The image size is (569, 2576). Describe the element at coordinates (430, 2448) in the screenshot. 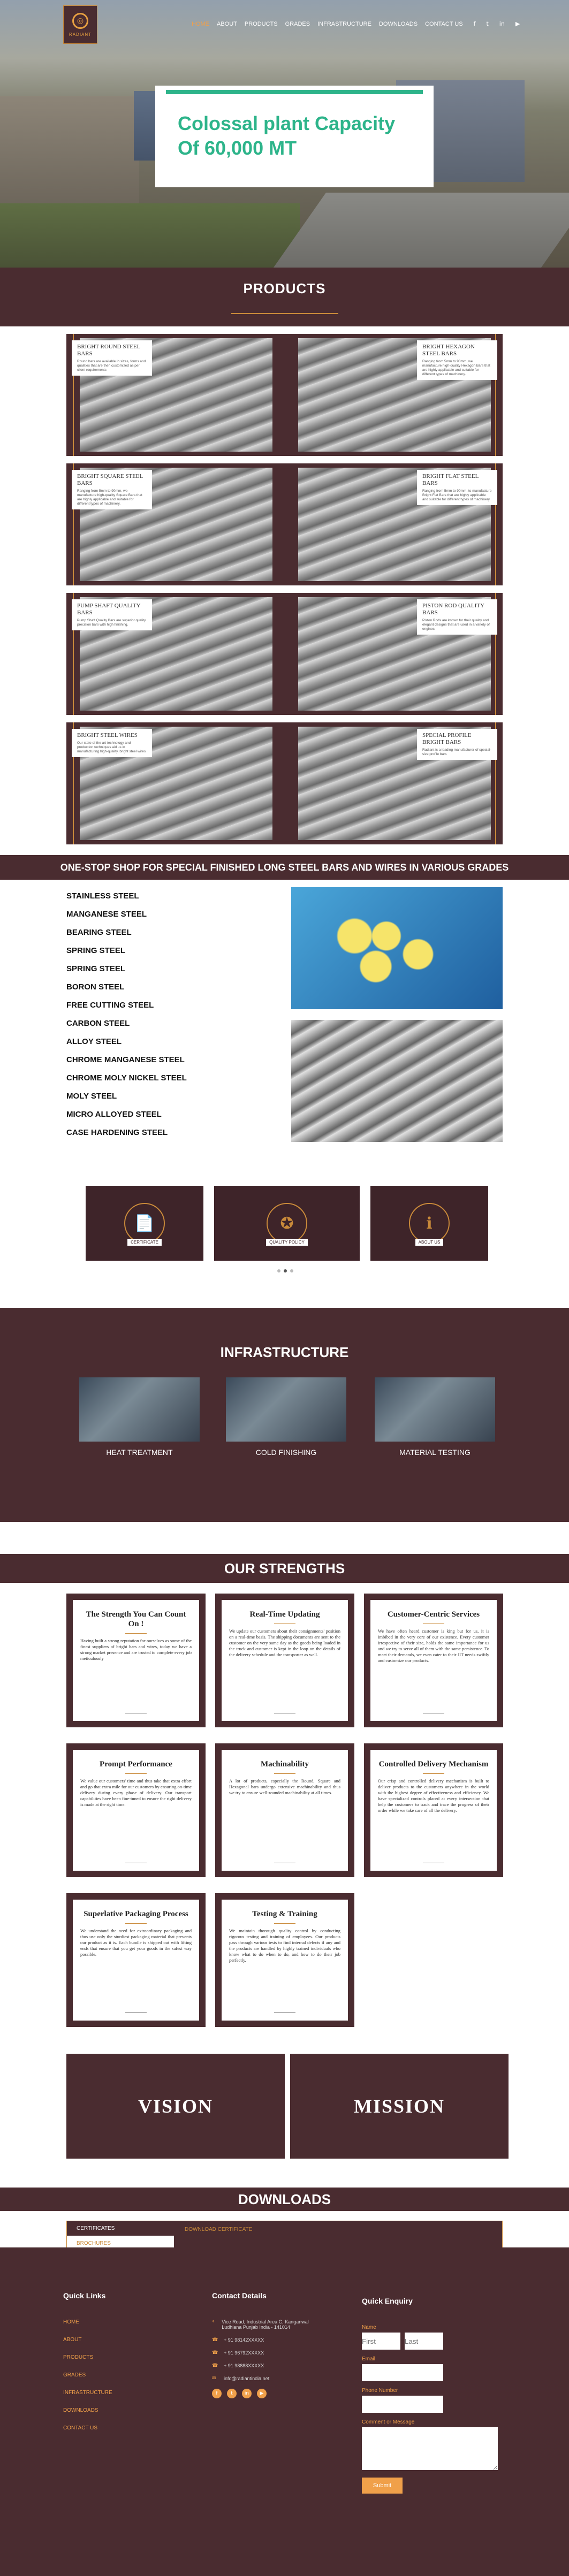

I see `comment-textarea` at that location.